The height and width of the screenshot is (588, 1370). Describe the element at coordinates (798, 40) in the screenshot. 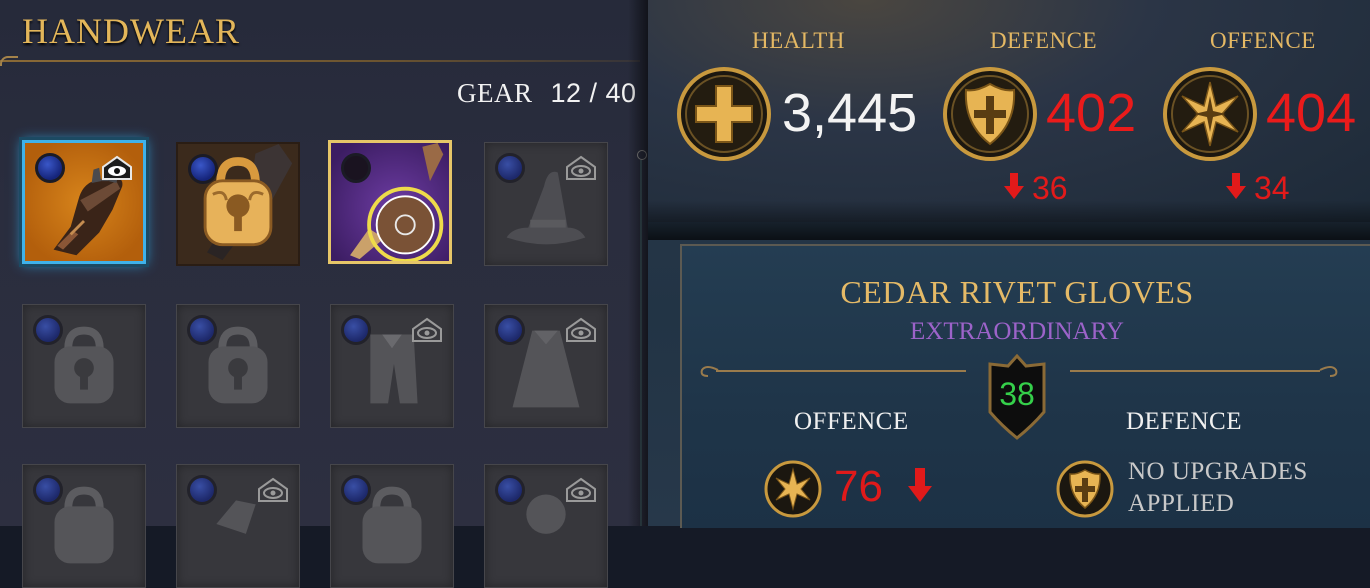

I see `health-label: HEALTH` at that location.